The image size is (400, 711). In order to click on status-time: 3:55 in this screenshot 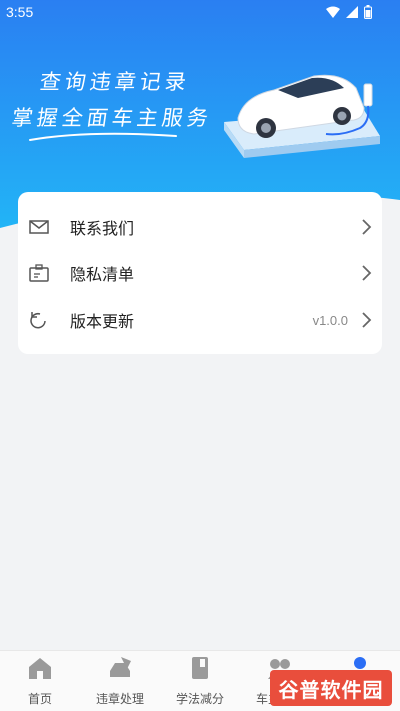, I will do `click(20, 12)`.